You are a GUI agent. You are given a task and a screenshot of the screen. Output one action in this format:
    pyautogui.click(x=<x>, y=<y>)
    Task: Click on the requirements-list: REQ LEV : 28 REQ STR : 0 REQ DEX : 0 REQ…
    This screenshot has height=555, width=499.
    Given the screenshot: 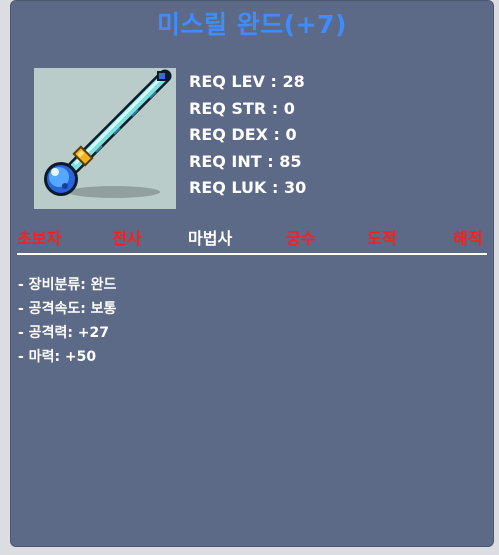 What is the action you would take?
    pyautogui.click(x=247, y=135)
    